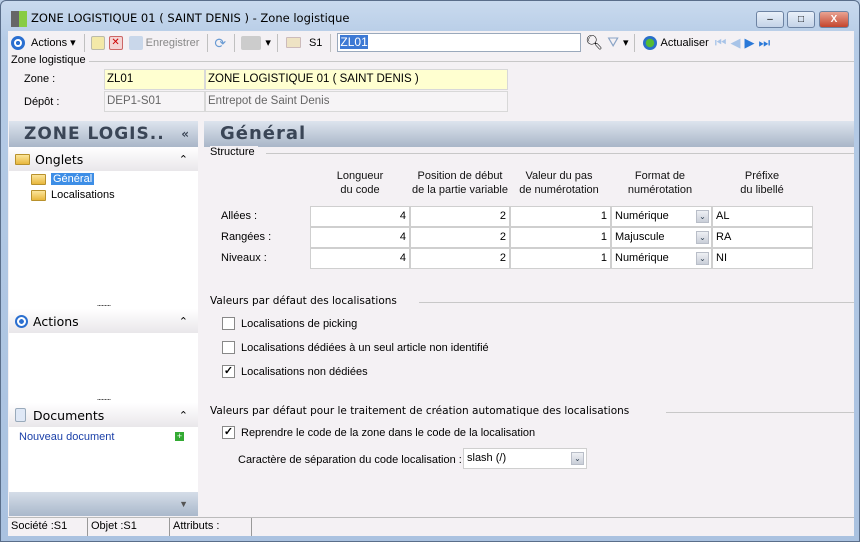 Image resolution: width=860 pixels, height=542 pixels. Describe the element at coordinates (529, 134) in the screenshot. I see `page-title: Général` at that location.